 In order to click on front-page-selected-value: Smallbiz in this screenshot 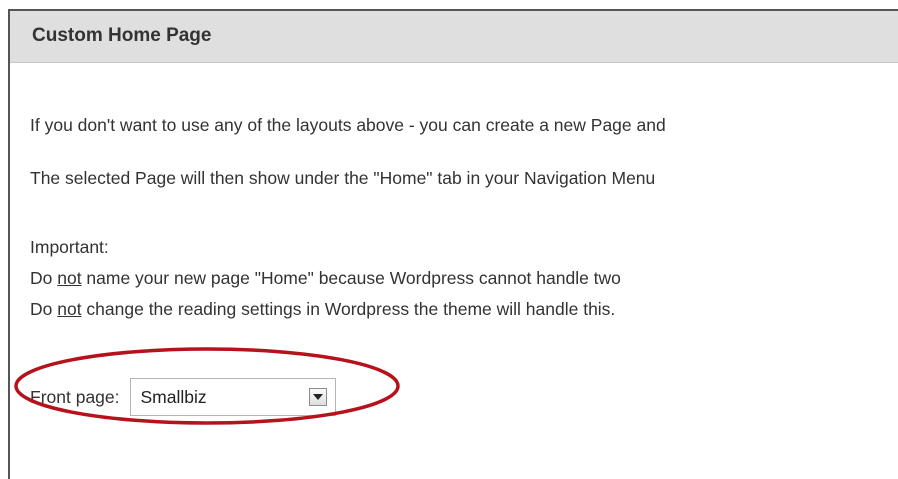, I will do `click(173, 396)`.